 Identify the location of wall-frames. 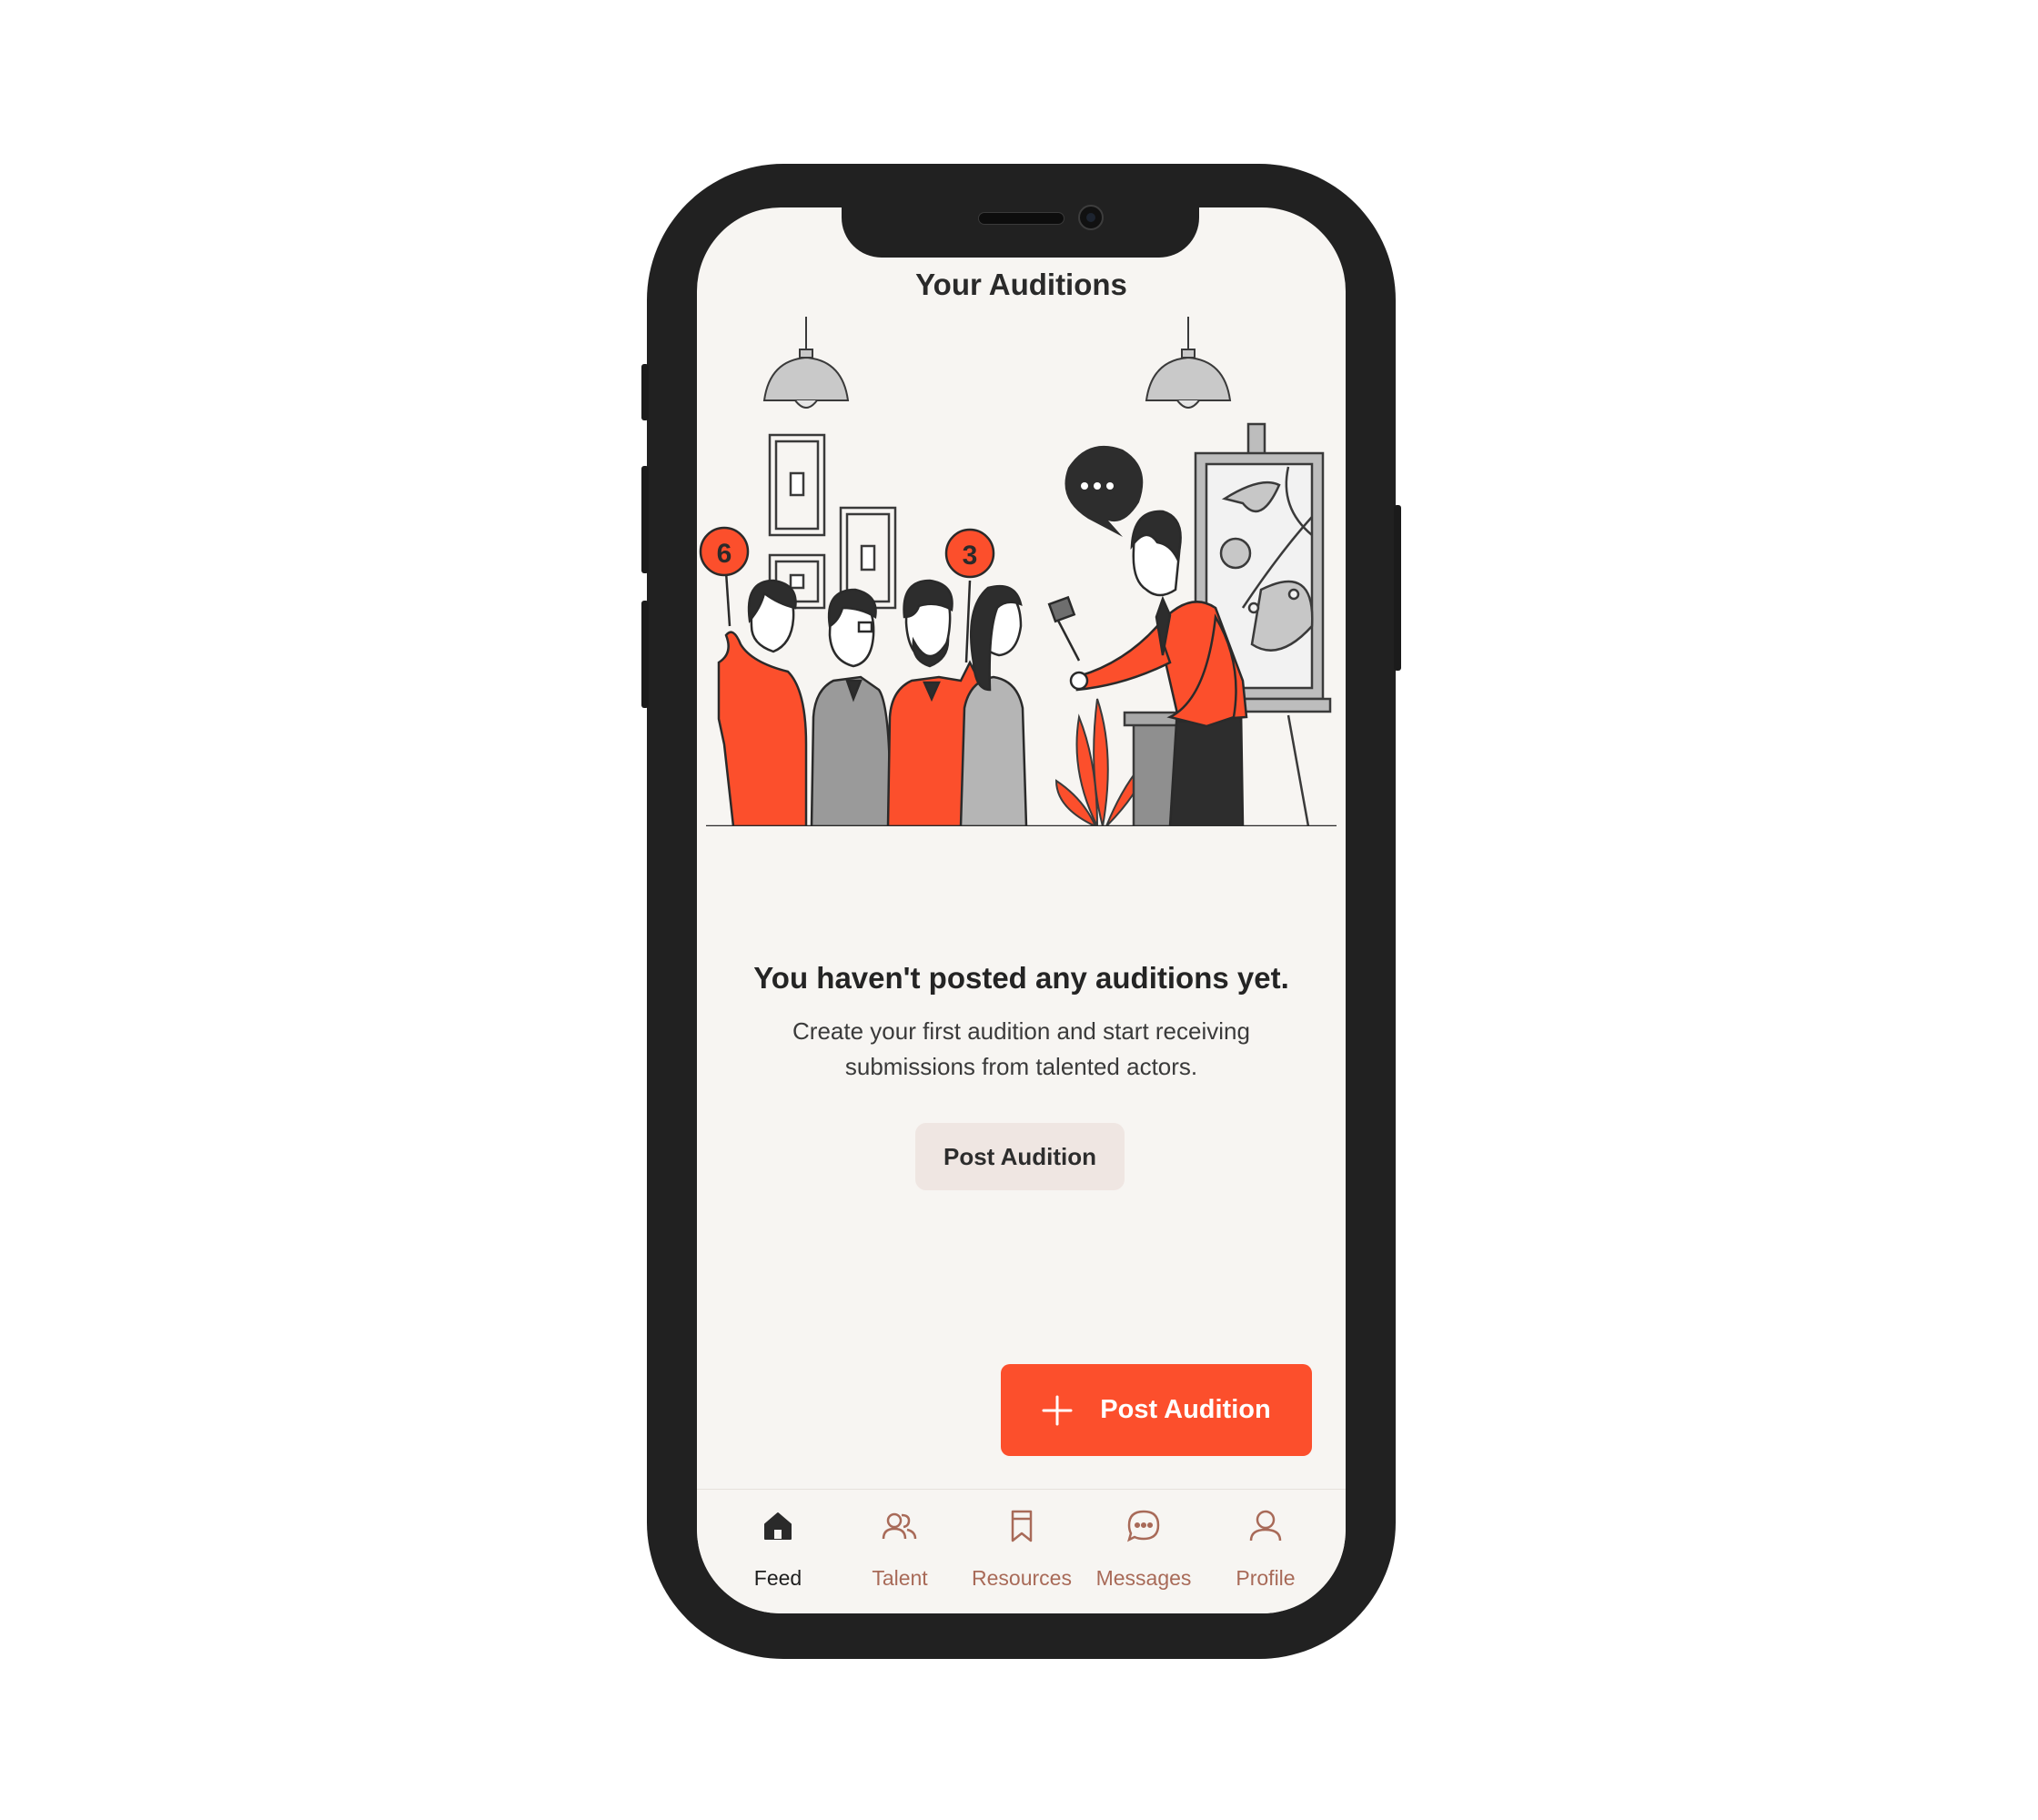
(832, 521).